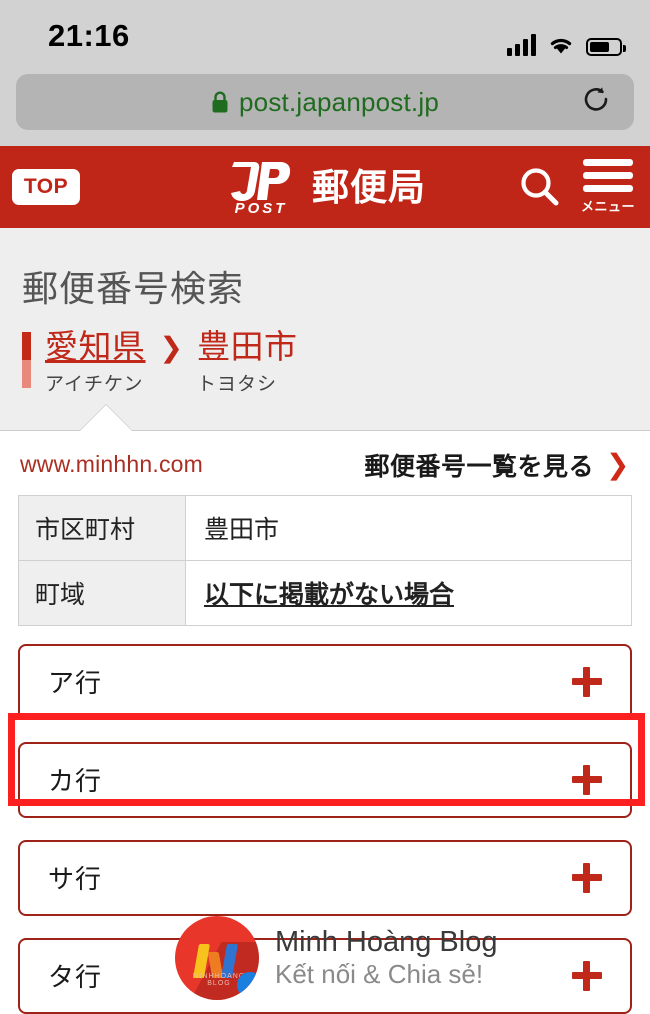 The image size is (650, 1014). What do you see at coordinates (95, 346) in the screenshot?
I see `breadcrumb-prefecture-label: 愛知県` at bounding box center [95, 346].